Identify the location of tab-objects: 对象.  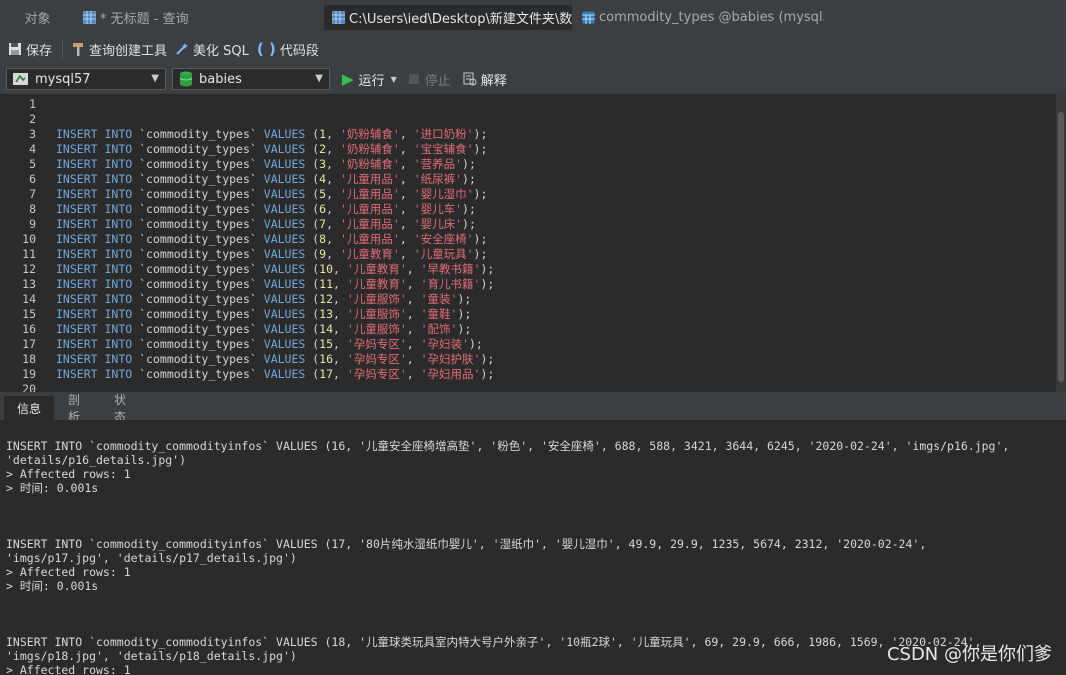
(37, 17).